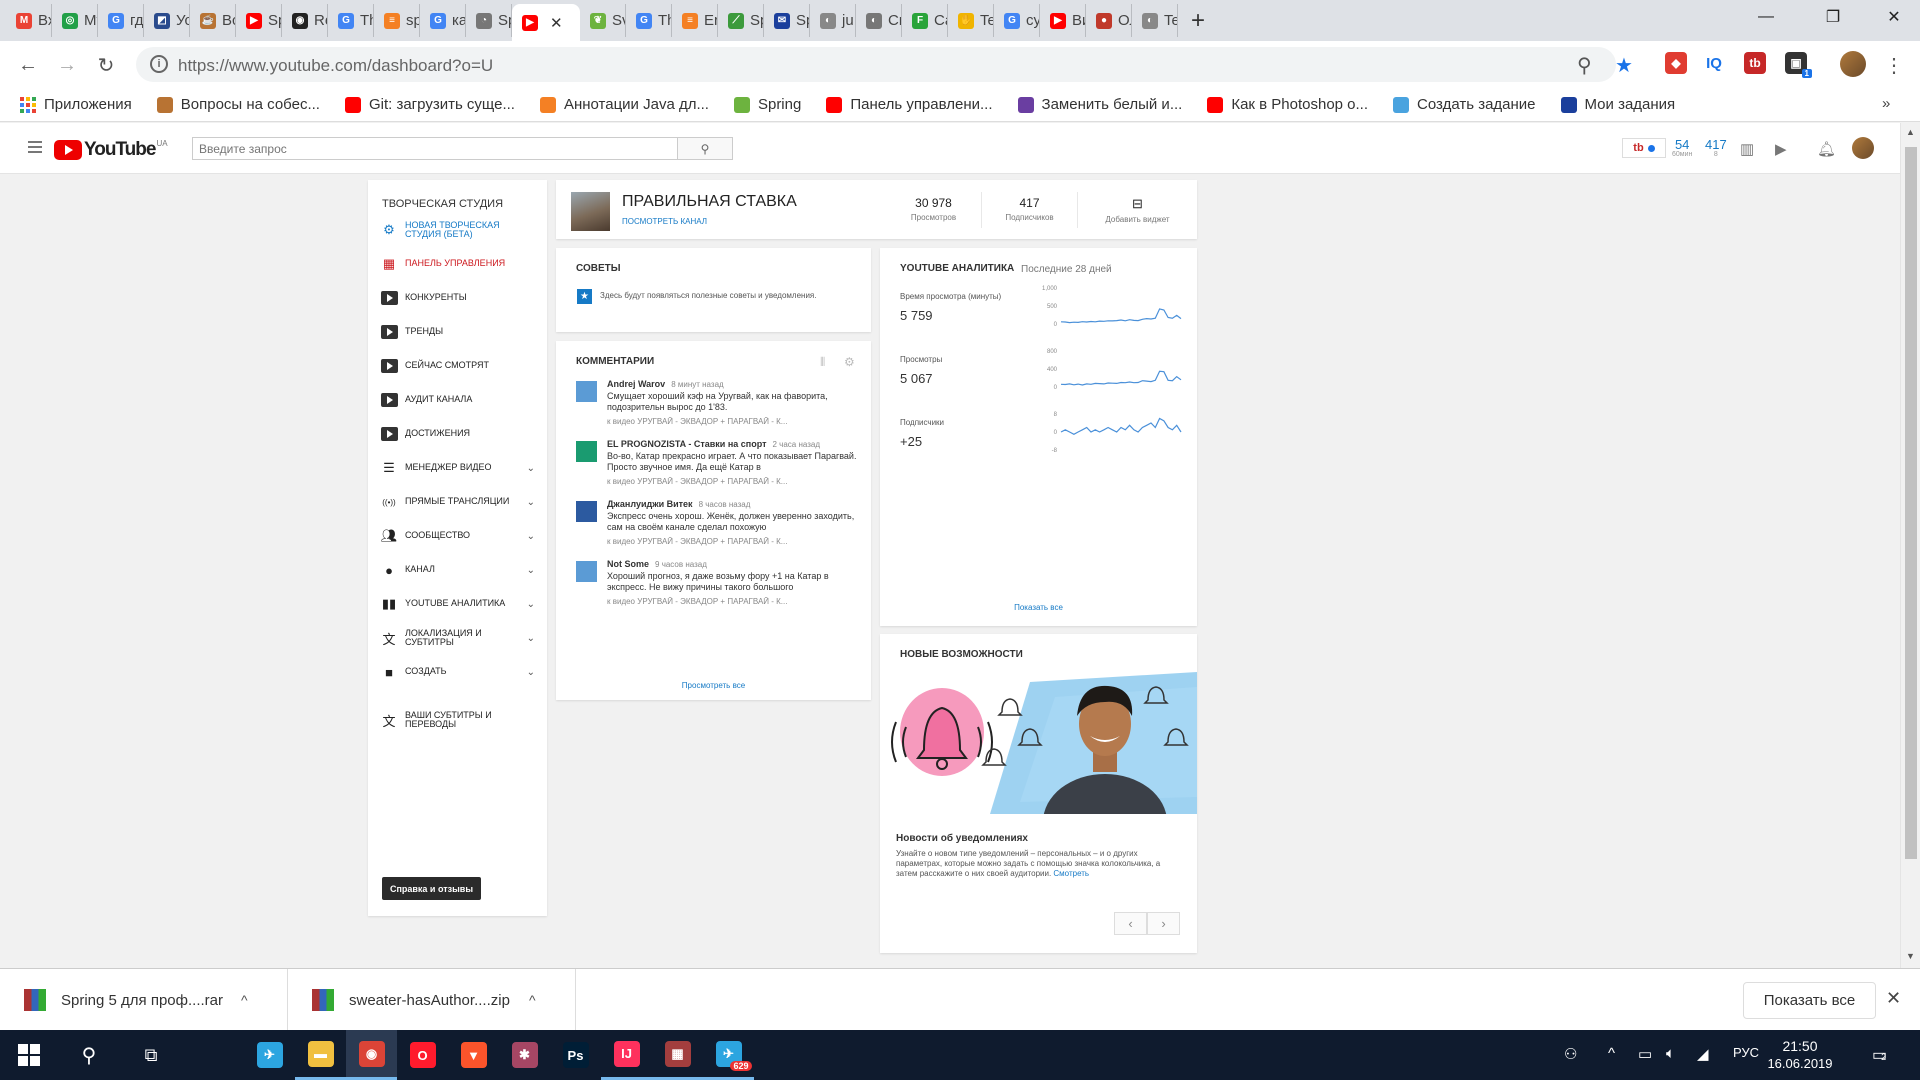 The width and height of the screenshot is (1920, 1080). I want to click on browser-tab: ◉ Re, so click(305, 20).